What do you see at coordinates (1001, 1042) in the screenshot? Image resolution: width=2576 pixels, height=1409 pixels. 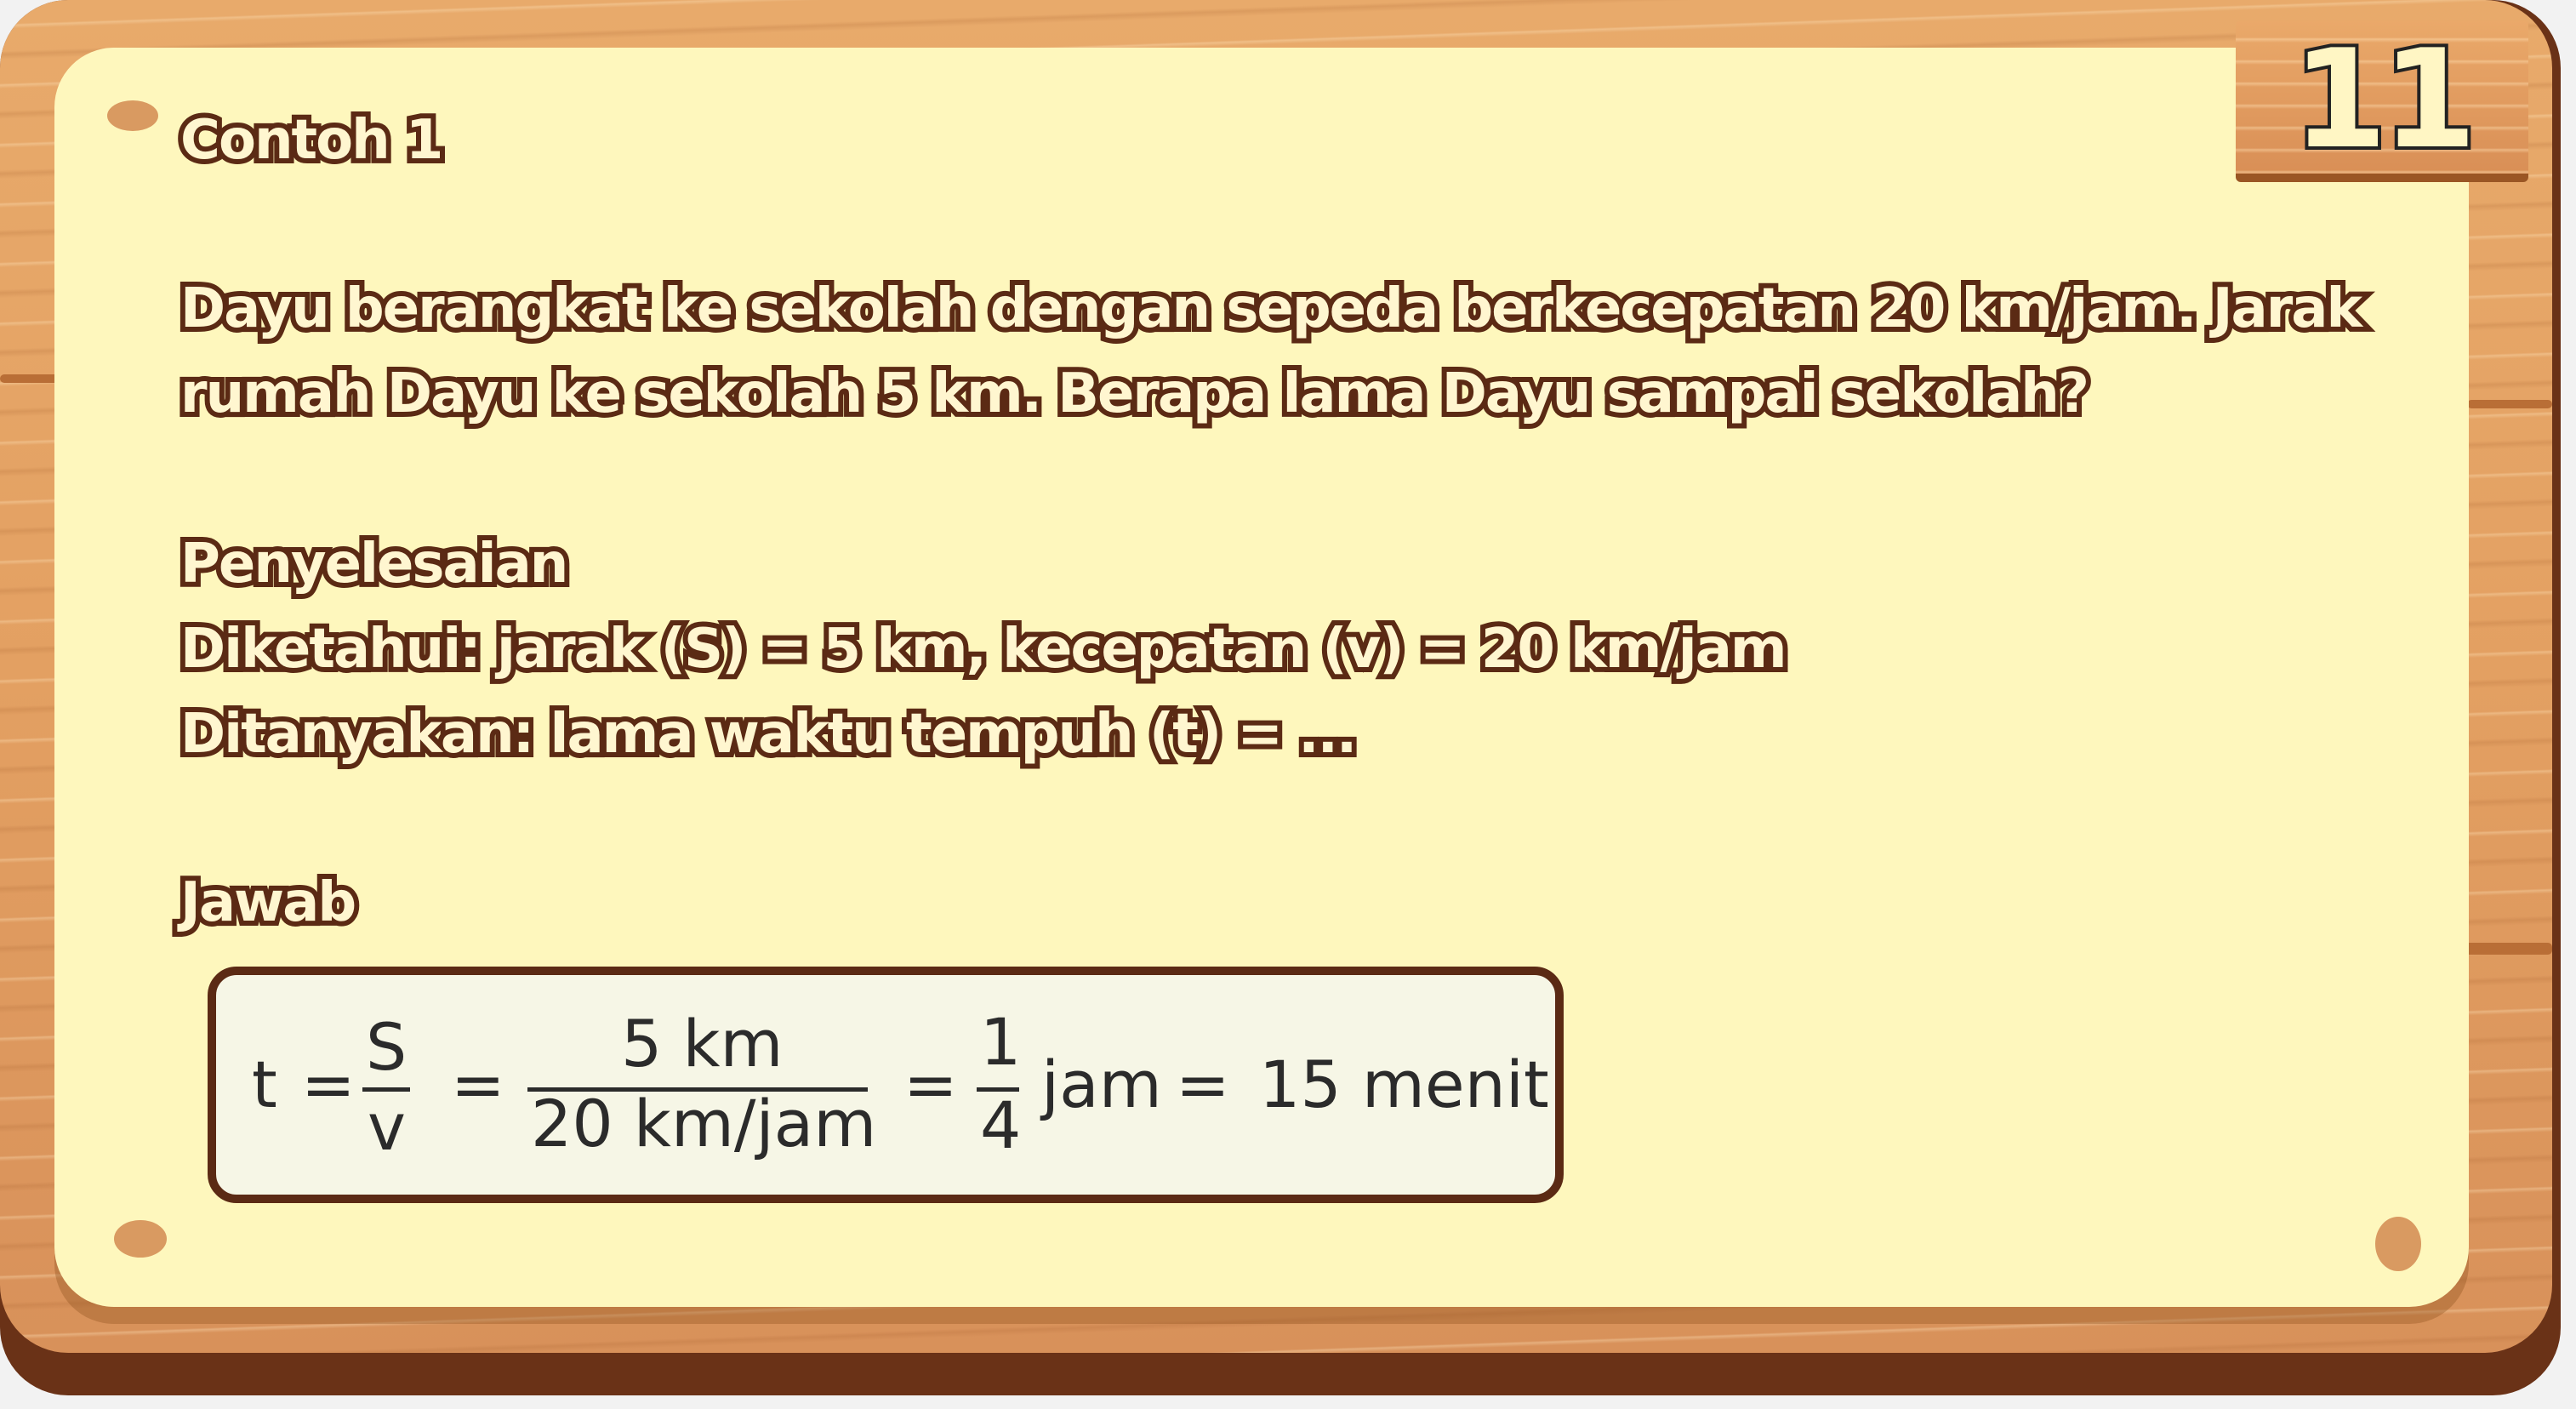 I see `fraction-numerator: 1` at bounding box center [1001, 1042].